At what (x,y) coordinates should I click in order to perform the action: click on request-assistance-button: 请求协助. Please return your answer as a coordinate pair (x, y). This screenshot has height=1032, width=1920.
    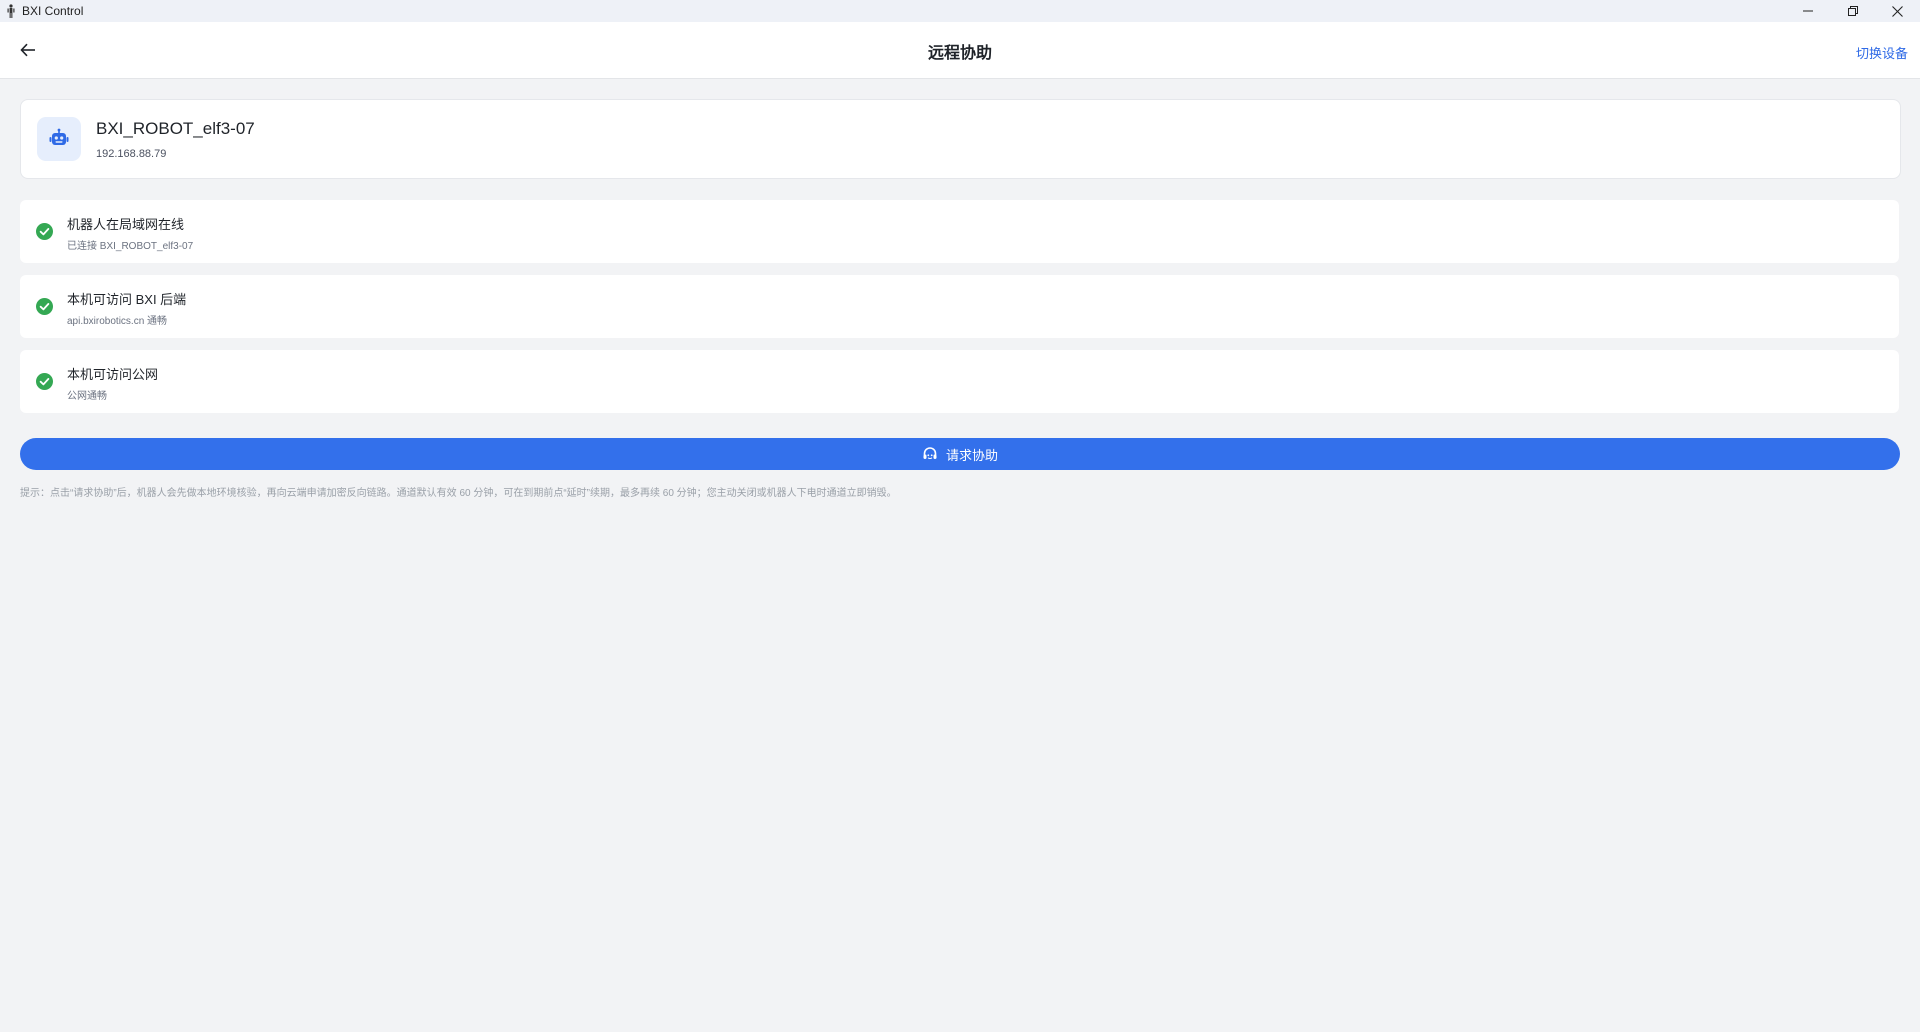
    Looking at the image, I should click on (960, 454).